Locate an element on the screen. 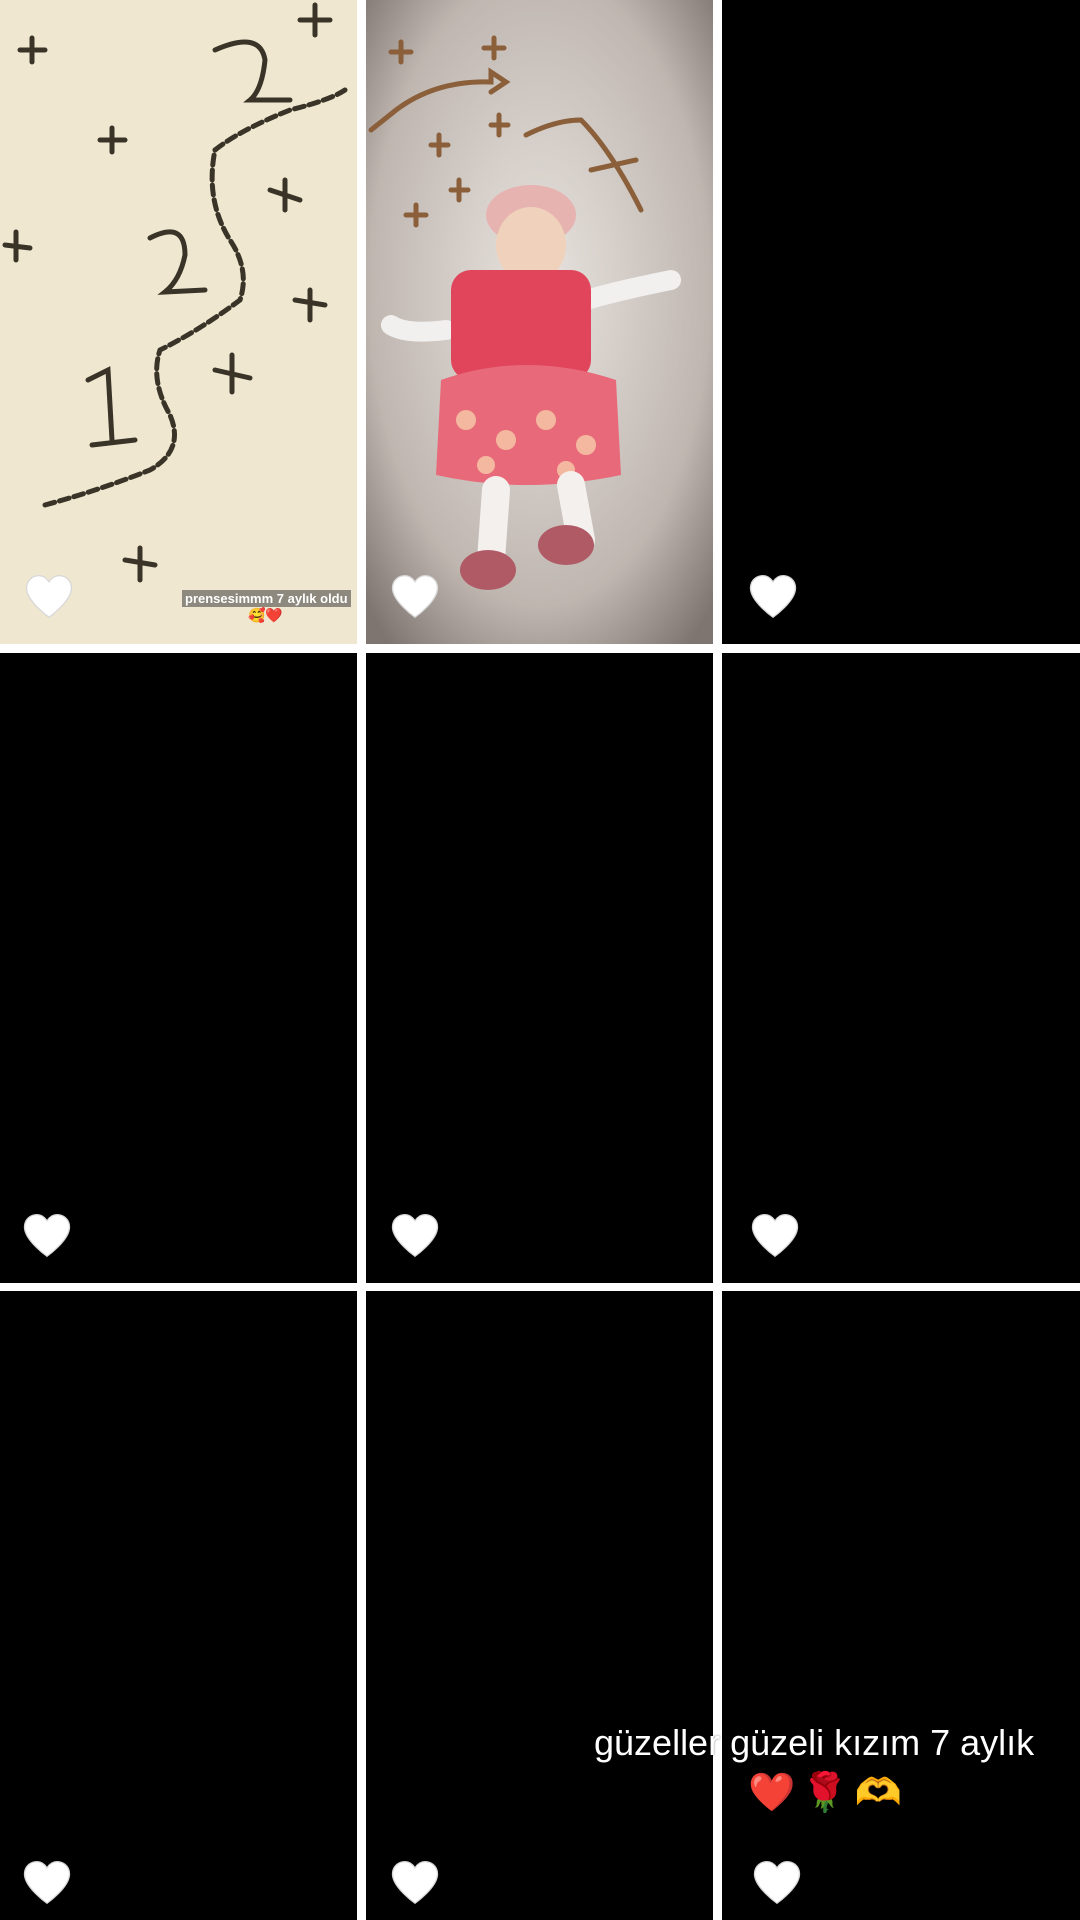  grid-cell-baby-photo is located at coordinates (539, 322).